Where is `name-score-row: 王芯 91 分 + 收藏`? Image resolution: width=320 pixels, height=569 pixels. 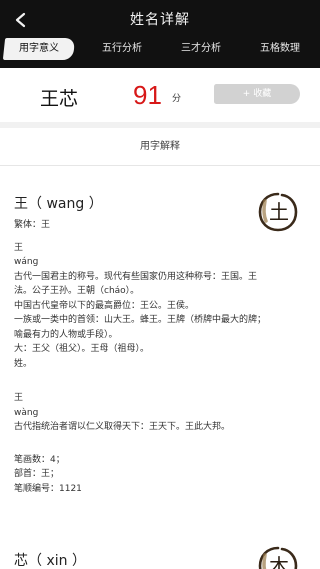 name-score-row: 王芯 91 分 + 收藏 is located at coordinates (160, 95).